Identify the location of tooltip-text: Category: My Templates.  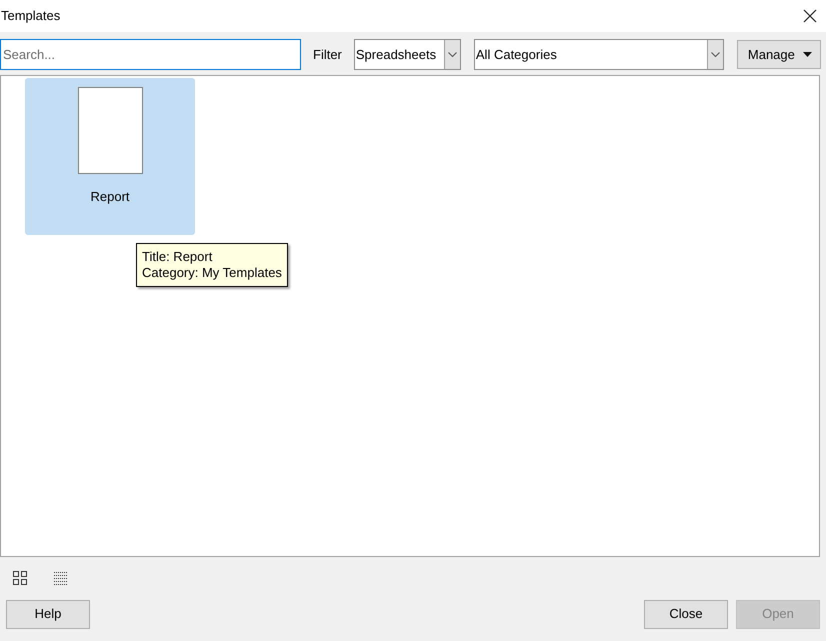
(212, 273).